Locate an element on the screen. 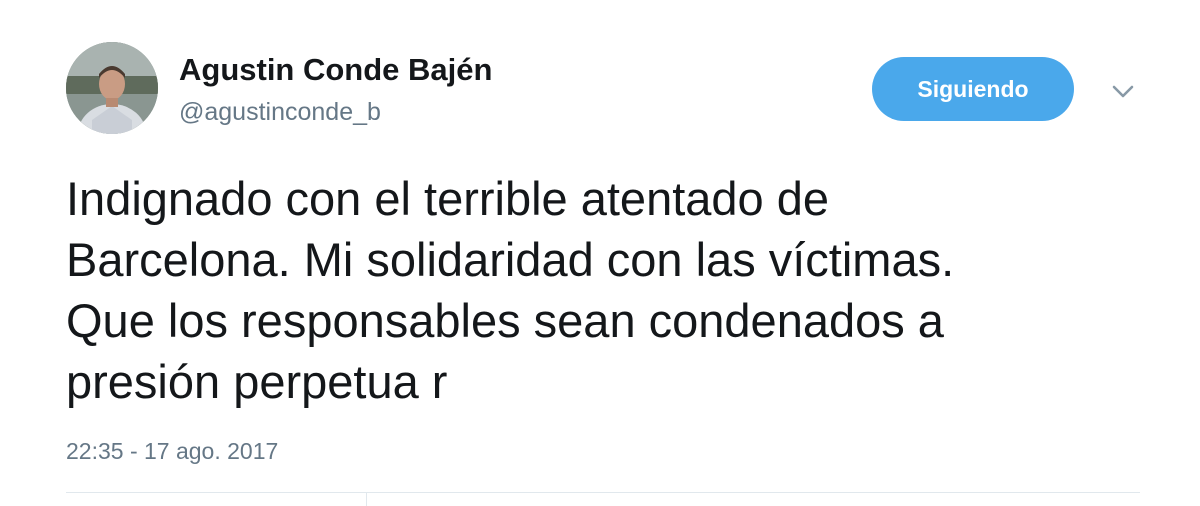 Image resolution: width=1200 pixels, height=506 pixels. tweet-text-line: Indignado con el terrible atentado de is located at coordinates (448, 198).